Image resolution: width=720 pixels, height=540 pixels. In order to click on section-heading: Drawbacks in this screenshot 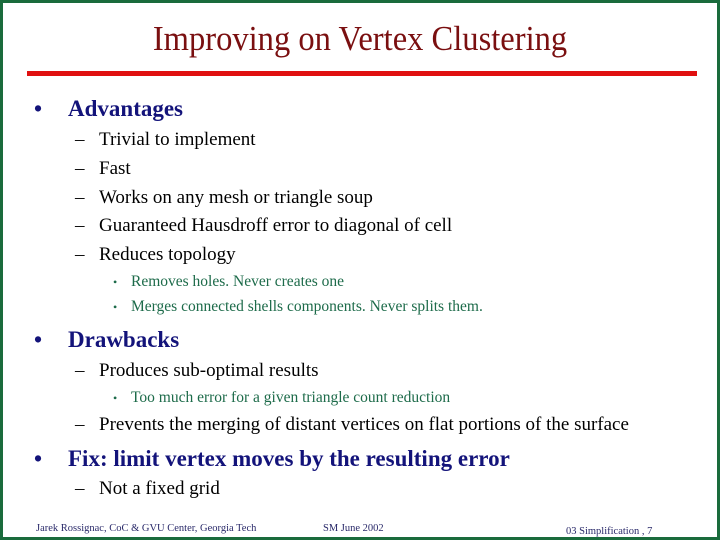, I will do `click(124, 339)`.